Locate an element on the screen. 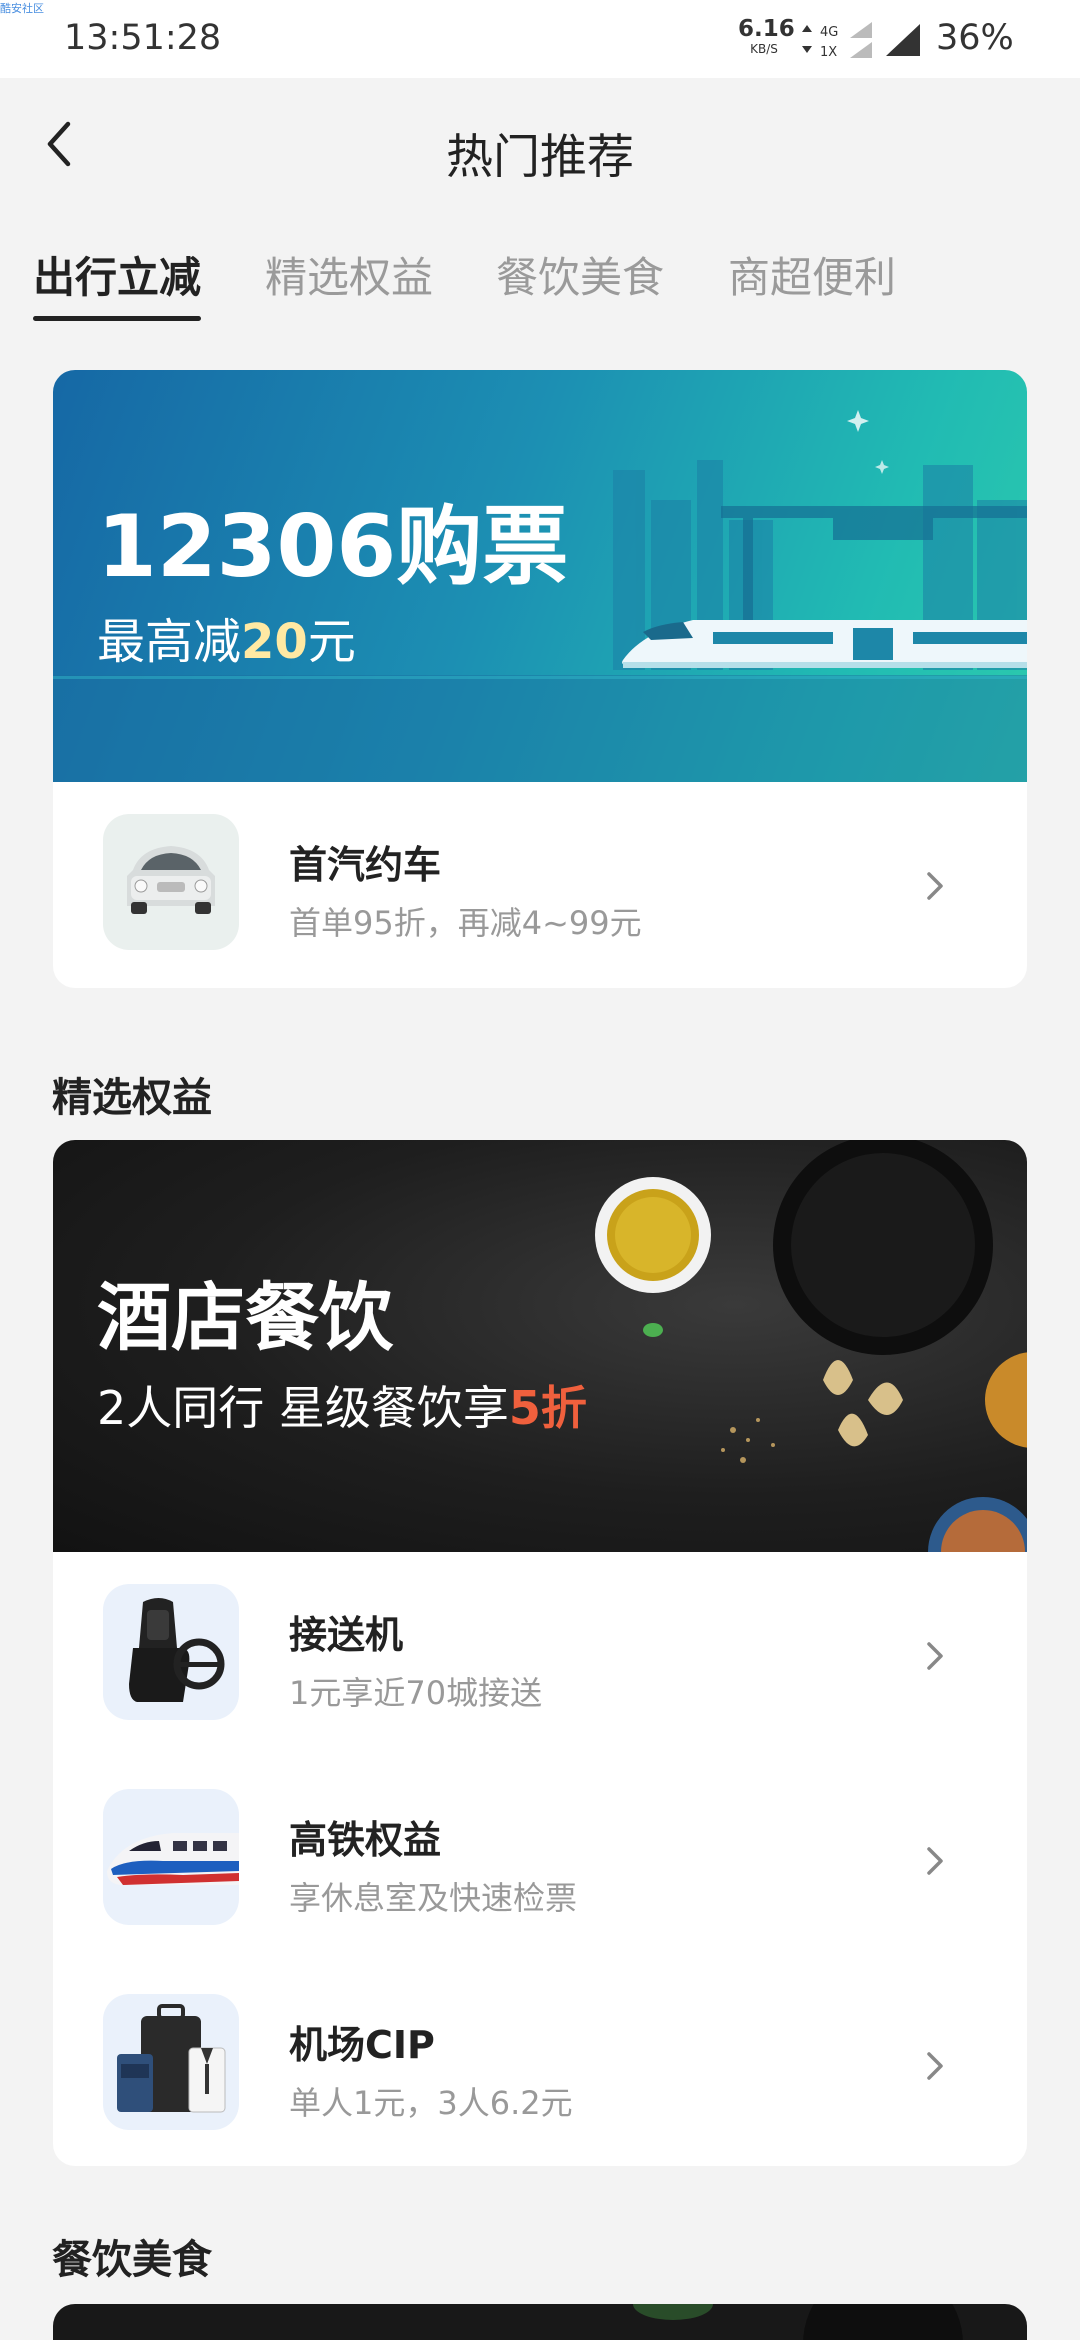 Image resolution: width=1080 pixels, height=2340 pixels. car-icon is located at coordinates (171, 882).